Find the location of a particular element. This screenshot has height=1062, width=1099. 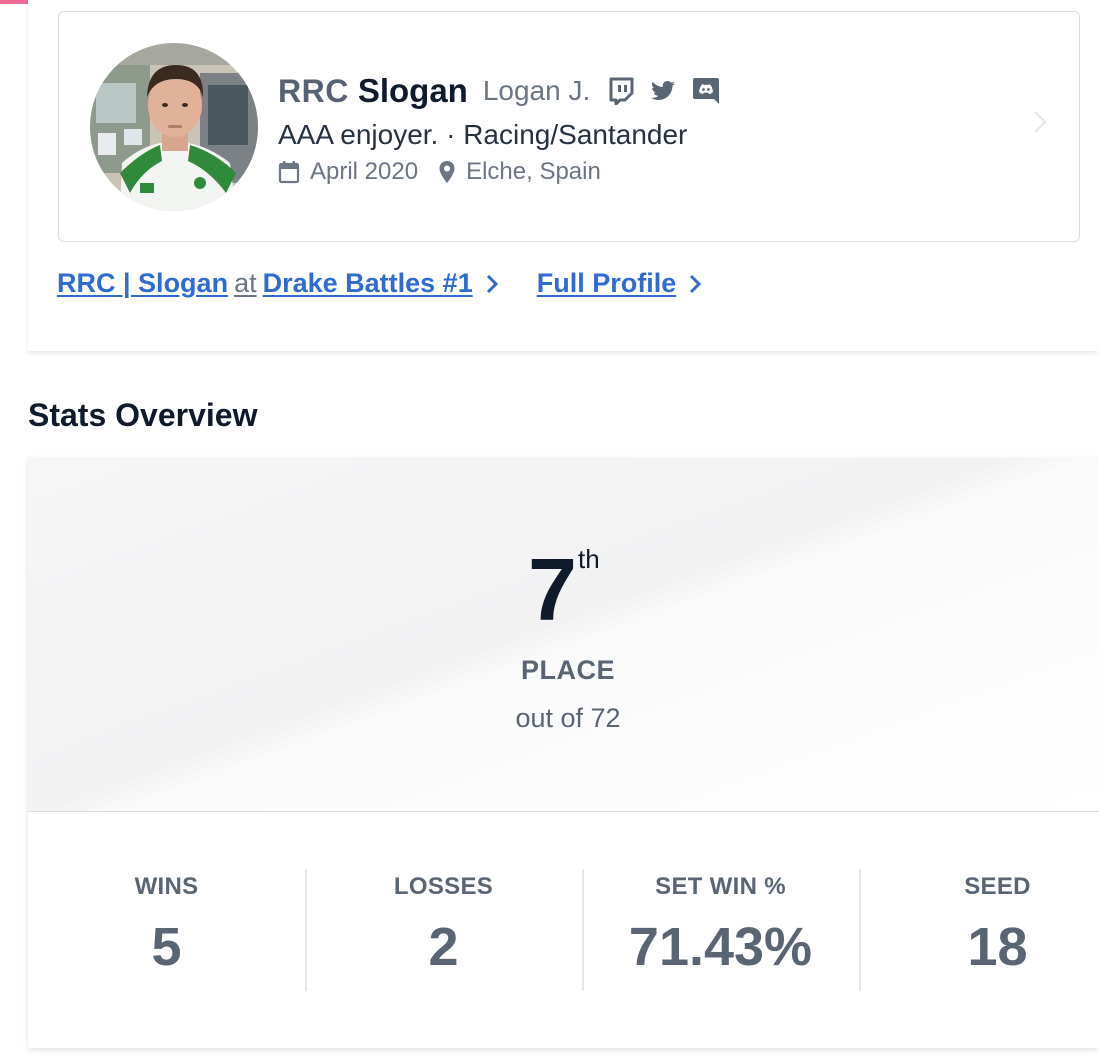

stat-label: SET WIN % is located at coordinates (720, 886).